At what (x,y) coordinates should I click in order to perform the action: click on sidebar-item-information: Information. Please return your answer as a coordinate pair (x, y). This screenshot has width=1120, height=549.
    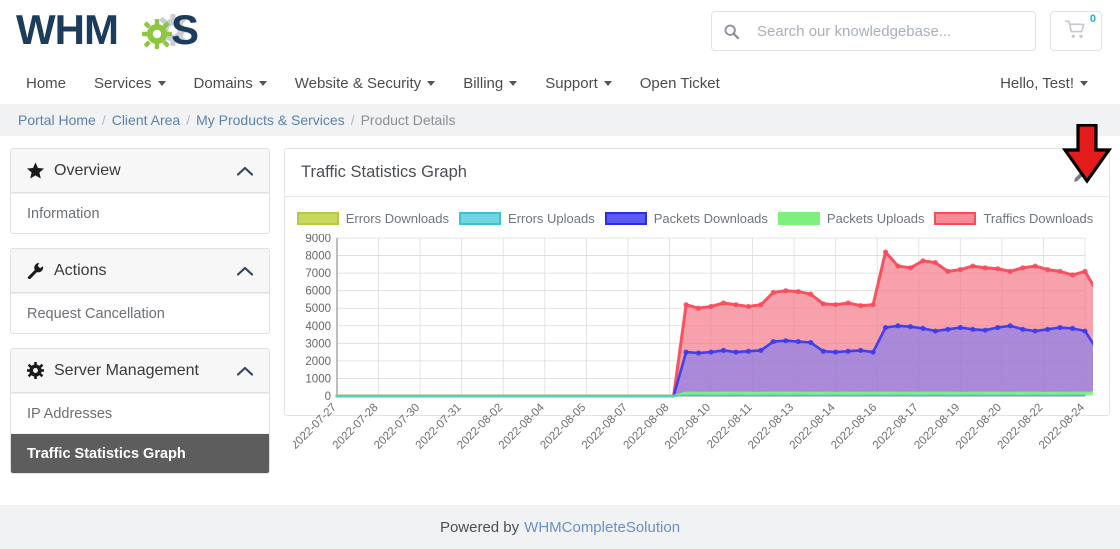
    Looking at the image, I should click on (140, 213).